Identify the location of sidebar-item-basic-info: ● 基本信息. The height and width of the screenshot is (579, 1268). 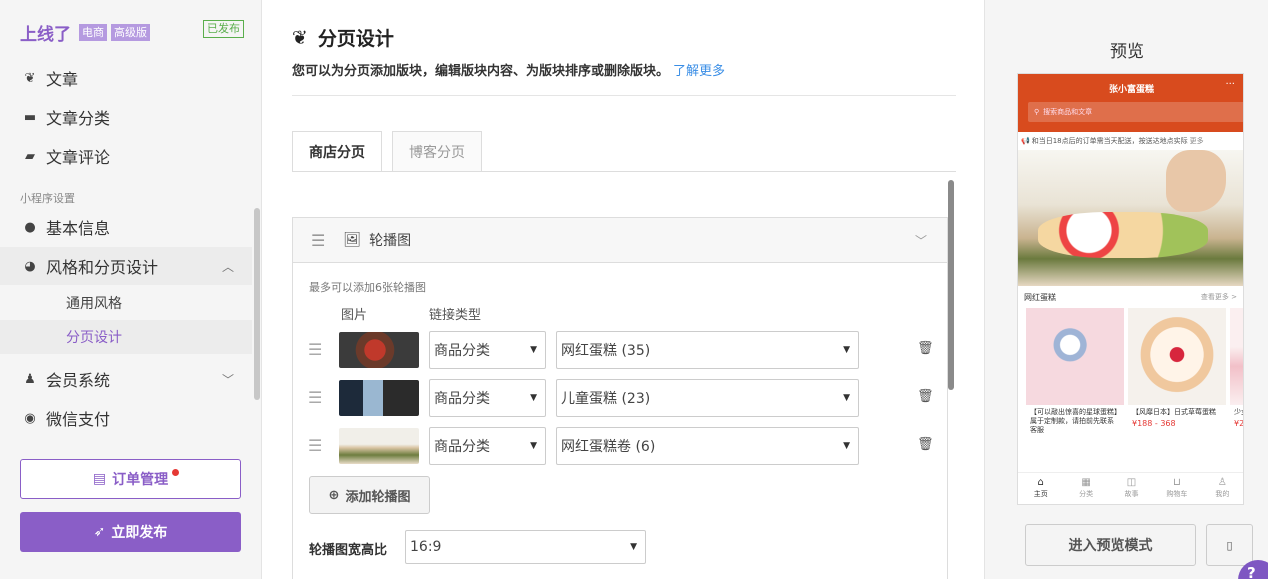
(126, 227).